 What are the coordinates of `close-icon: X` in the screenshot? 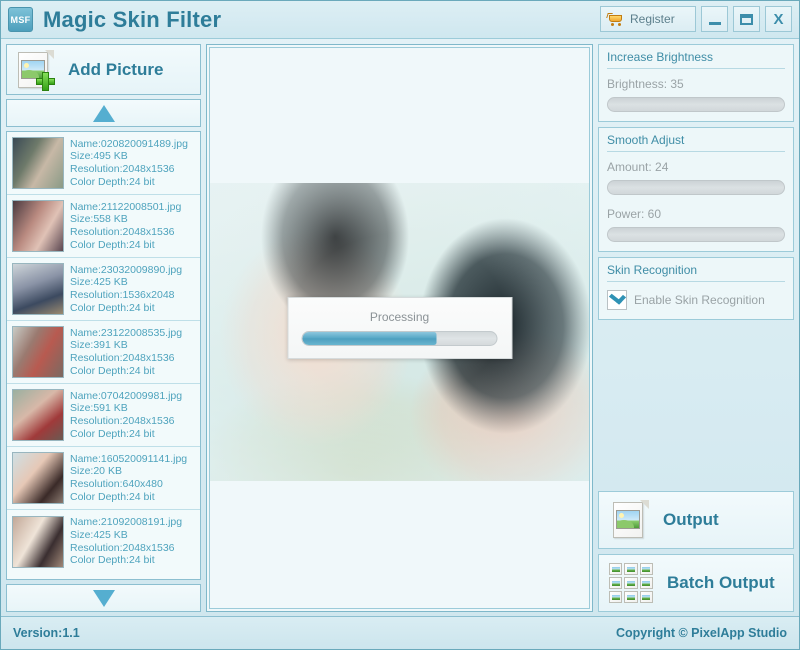 It's located at (778, 19).